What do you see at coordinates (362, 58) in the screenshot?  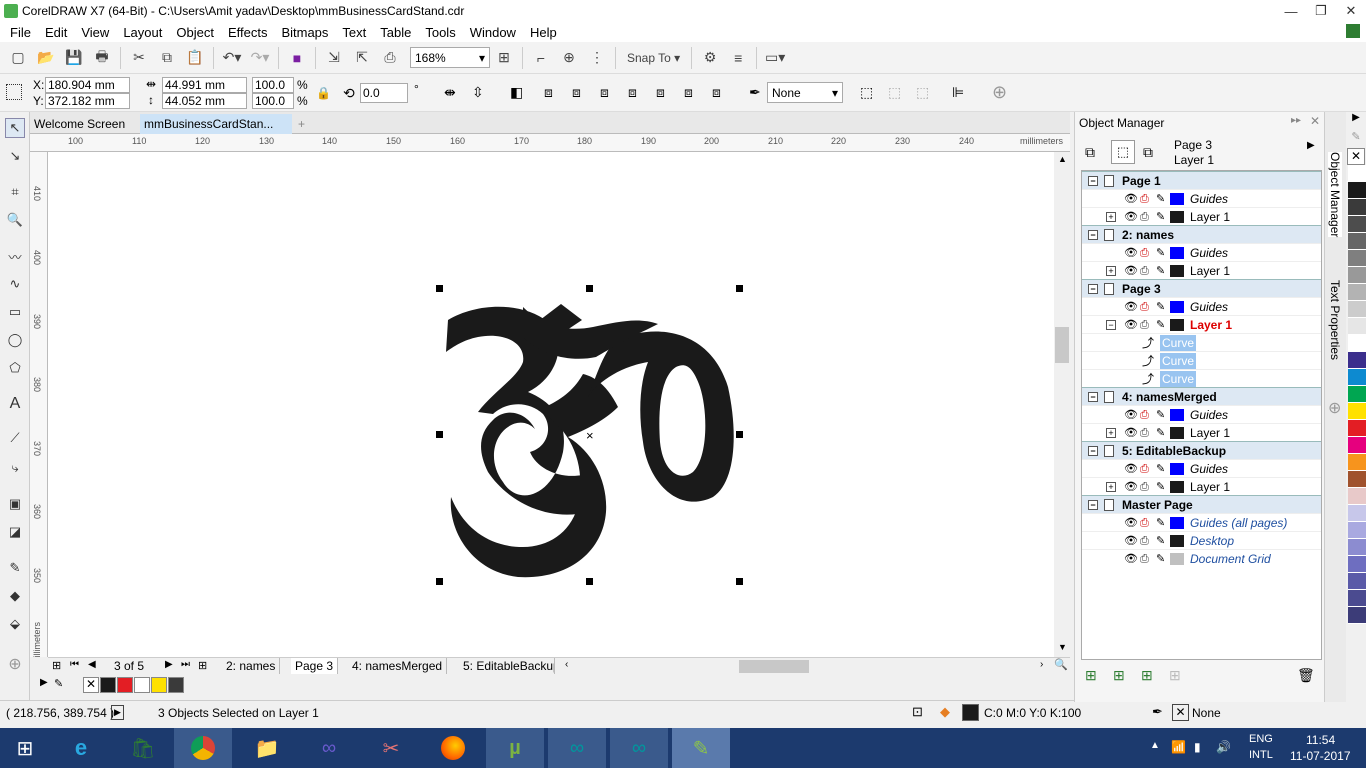 I see `export-icon: ⇱` at bounding box center [362, 58].